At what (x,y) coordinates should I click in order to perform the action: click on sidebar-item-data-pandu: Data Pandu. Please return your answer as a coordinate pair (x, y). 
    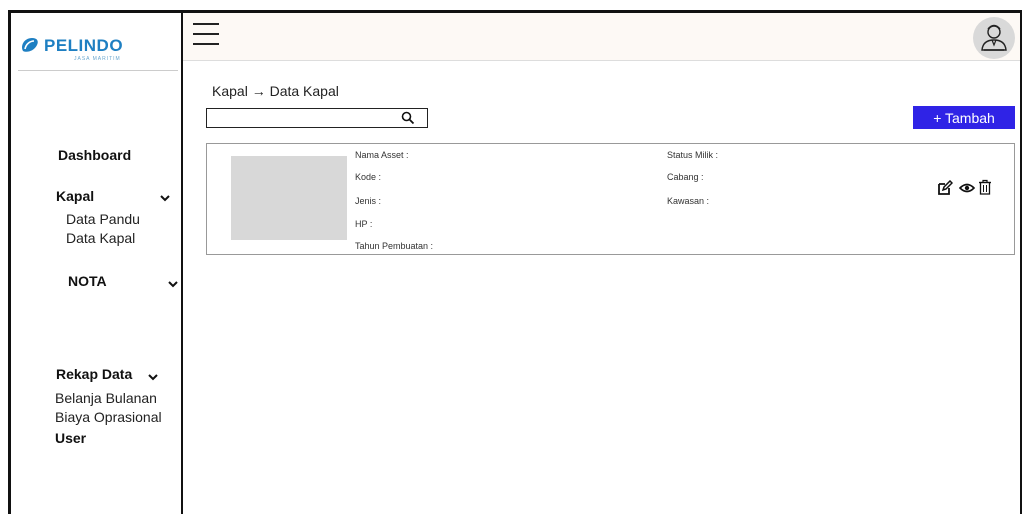
    Looking at the image, I should click on (103, 219).